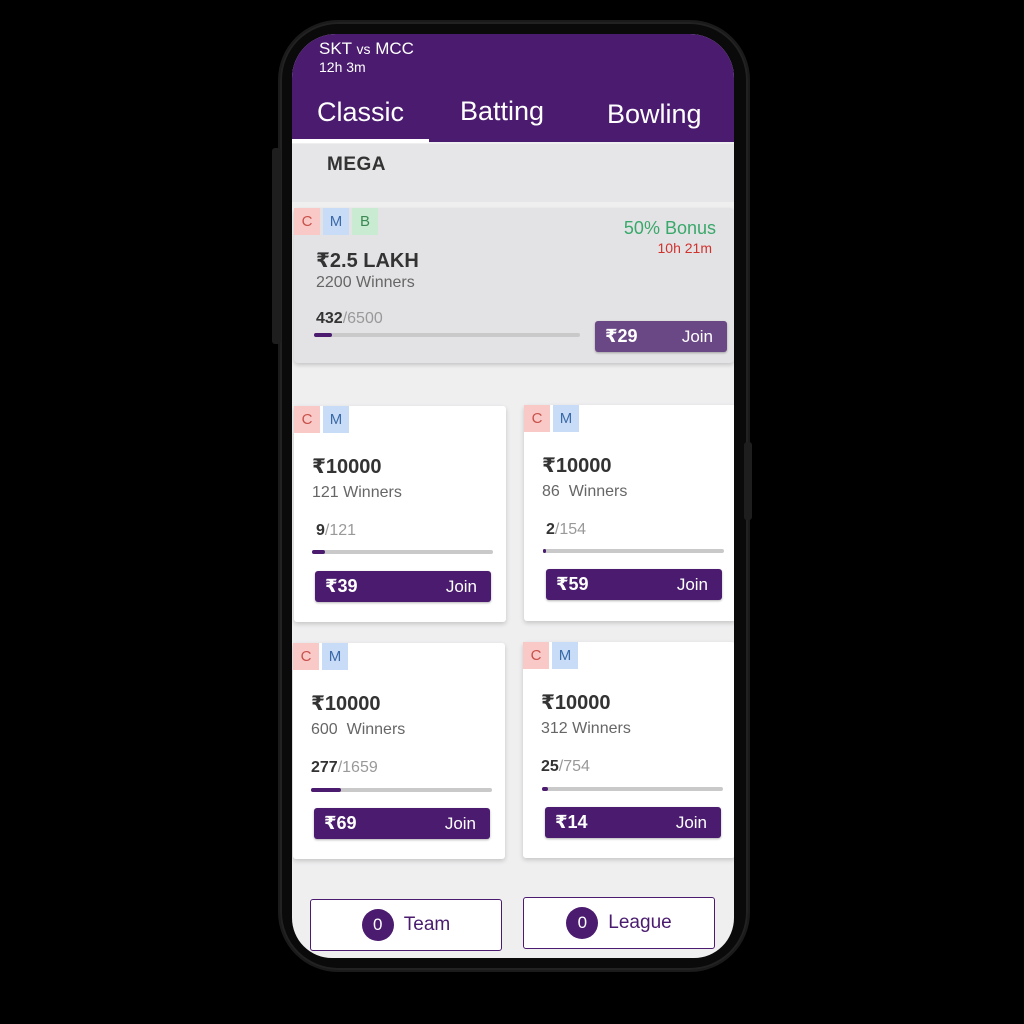 The image size is (1024, 1024). Describe the element at coordinates (358, 729) in the screenshot. I see `winners-count: 600 Winners` at that location.